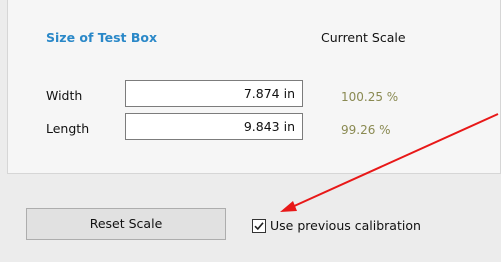  Describe the element at coordinates (214, 126) in the screenshot. I see `length-field: 9.843 in` at that location.